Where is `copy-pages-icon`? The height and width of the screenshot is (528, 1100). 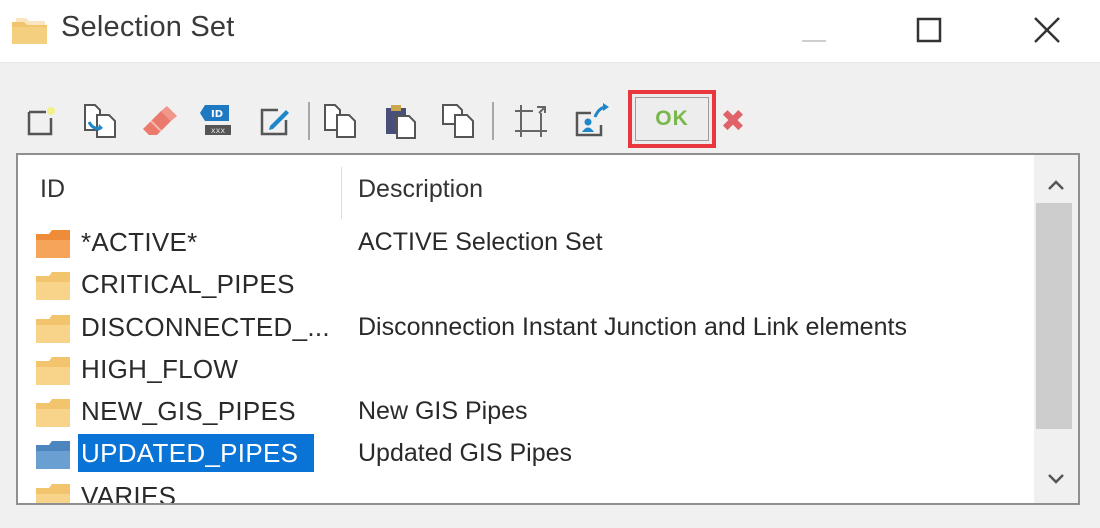 copy-pages-icon is located at coordinates (458, 121).